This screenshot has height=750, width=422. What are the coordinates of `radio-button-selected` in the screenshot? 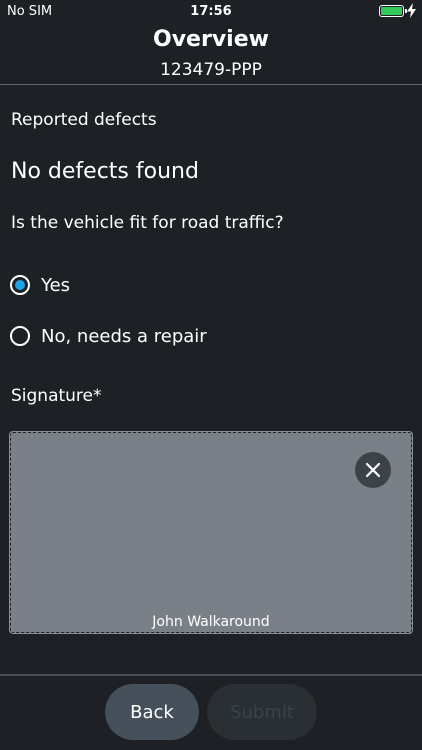 It's located at (20, 285).